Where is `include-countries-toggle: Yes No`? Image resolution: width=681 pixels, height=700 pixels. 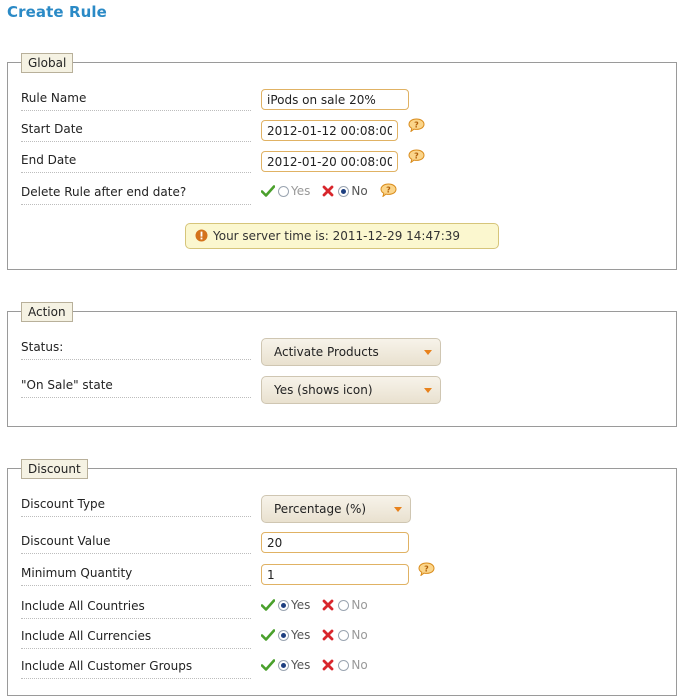 include-countries-toggle: Yes No is located at coordinates (314, 605).